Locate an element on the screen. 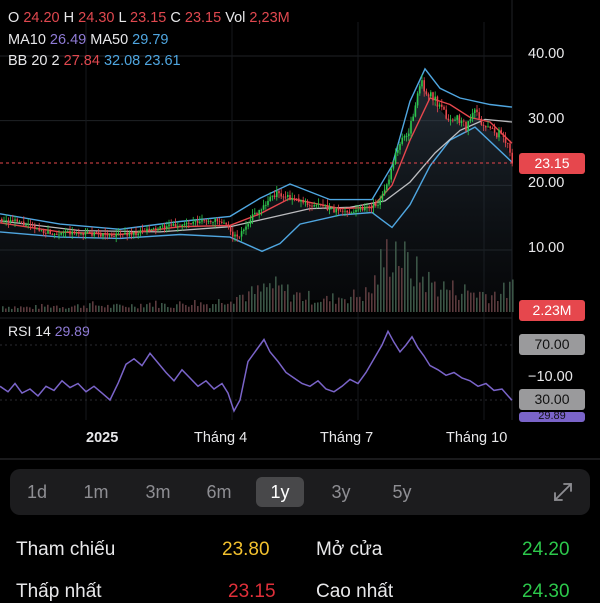 The height and width of the screenshot is (603, 600). timeframe-3y: 3y is located at coordinates (341, 492).